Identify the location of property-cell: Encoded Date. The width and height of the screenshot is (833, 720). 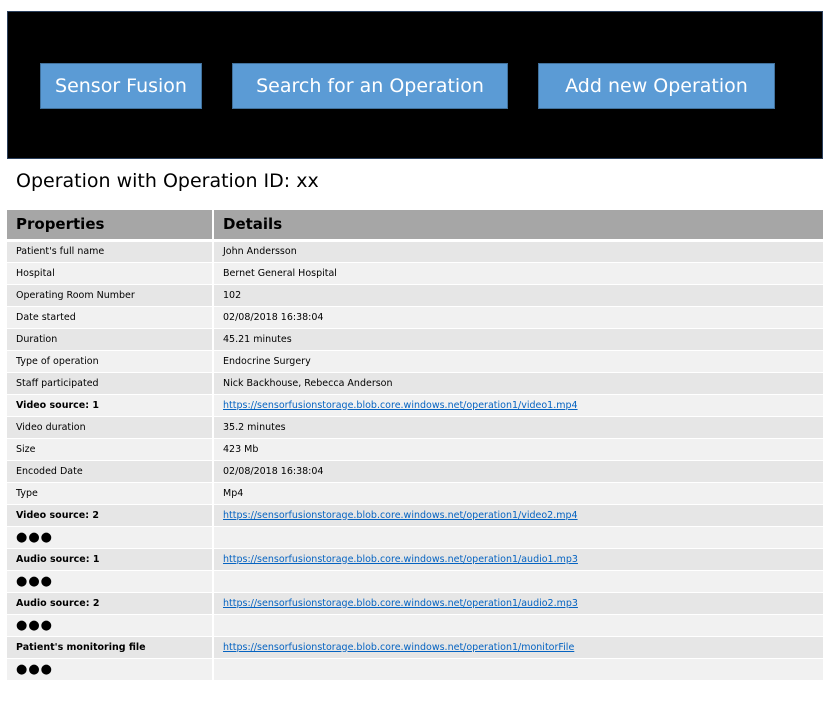
(110, 471).